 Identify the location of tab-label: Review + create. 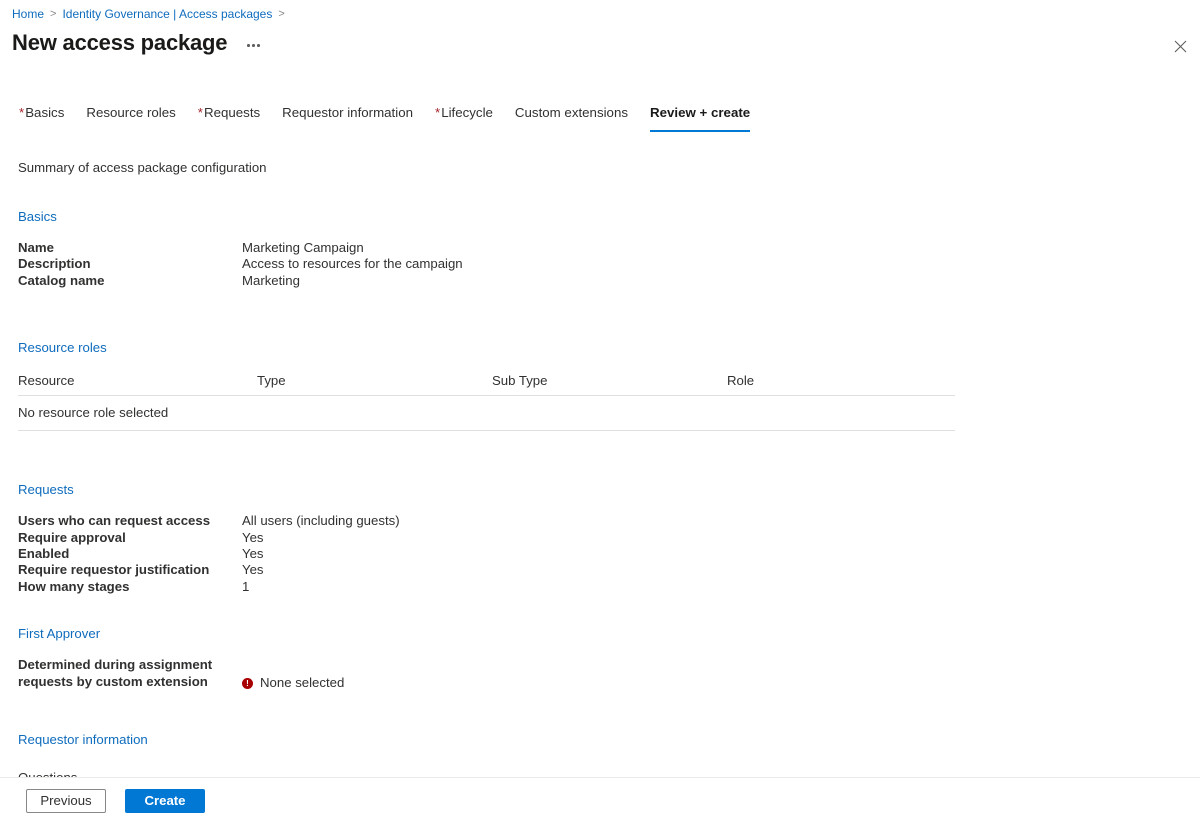
(700, 112).